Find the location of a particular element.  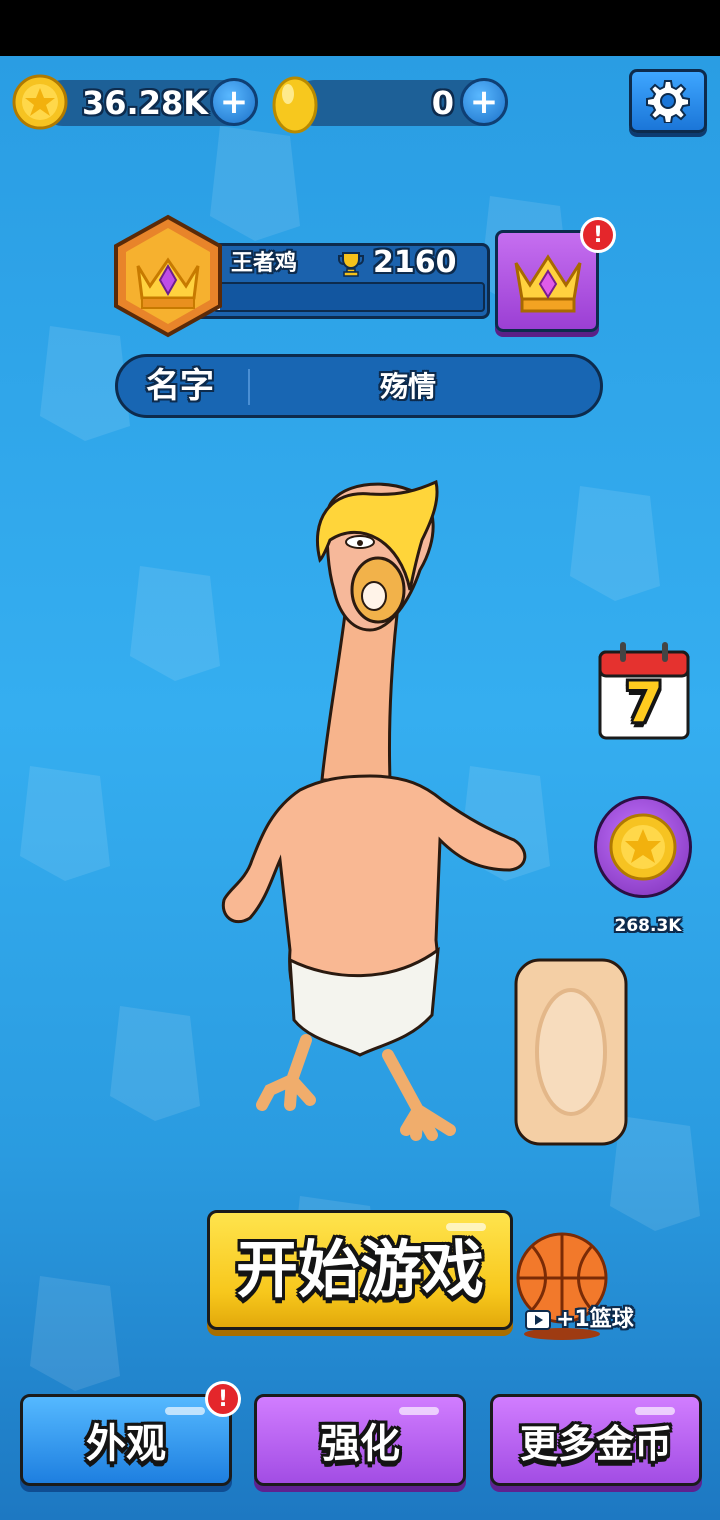

appearance-label: 外观 is located at coordinates (126, 1444).